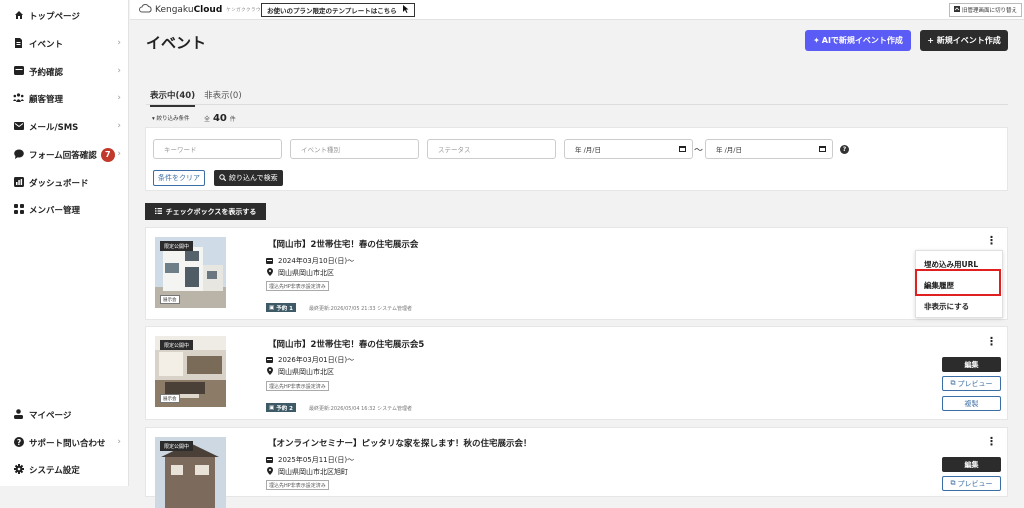 The image size is (1024, 508). I want to click on event-thumbnail: 限定公開中, so click(190, 472).